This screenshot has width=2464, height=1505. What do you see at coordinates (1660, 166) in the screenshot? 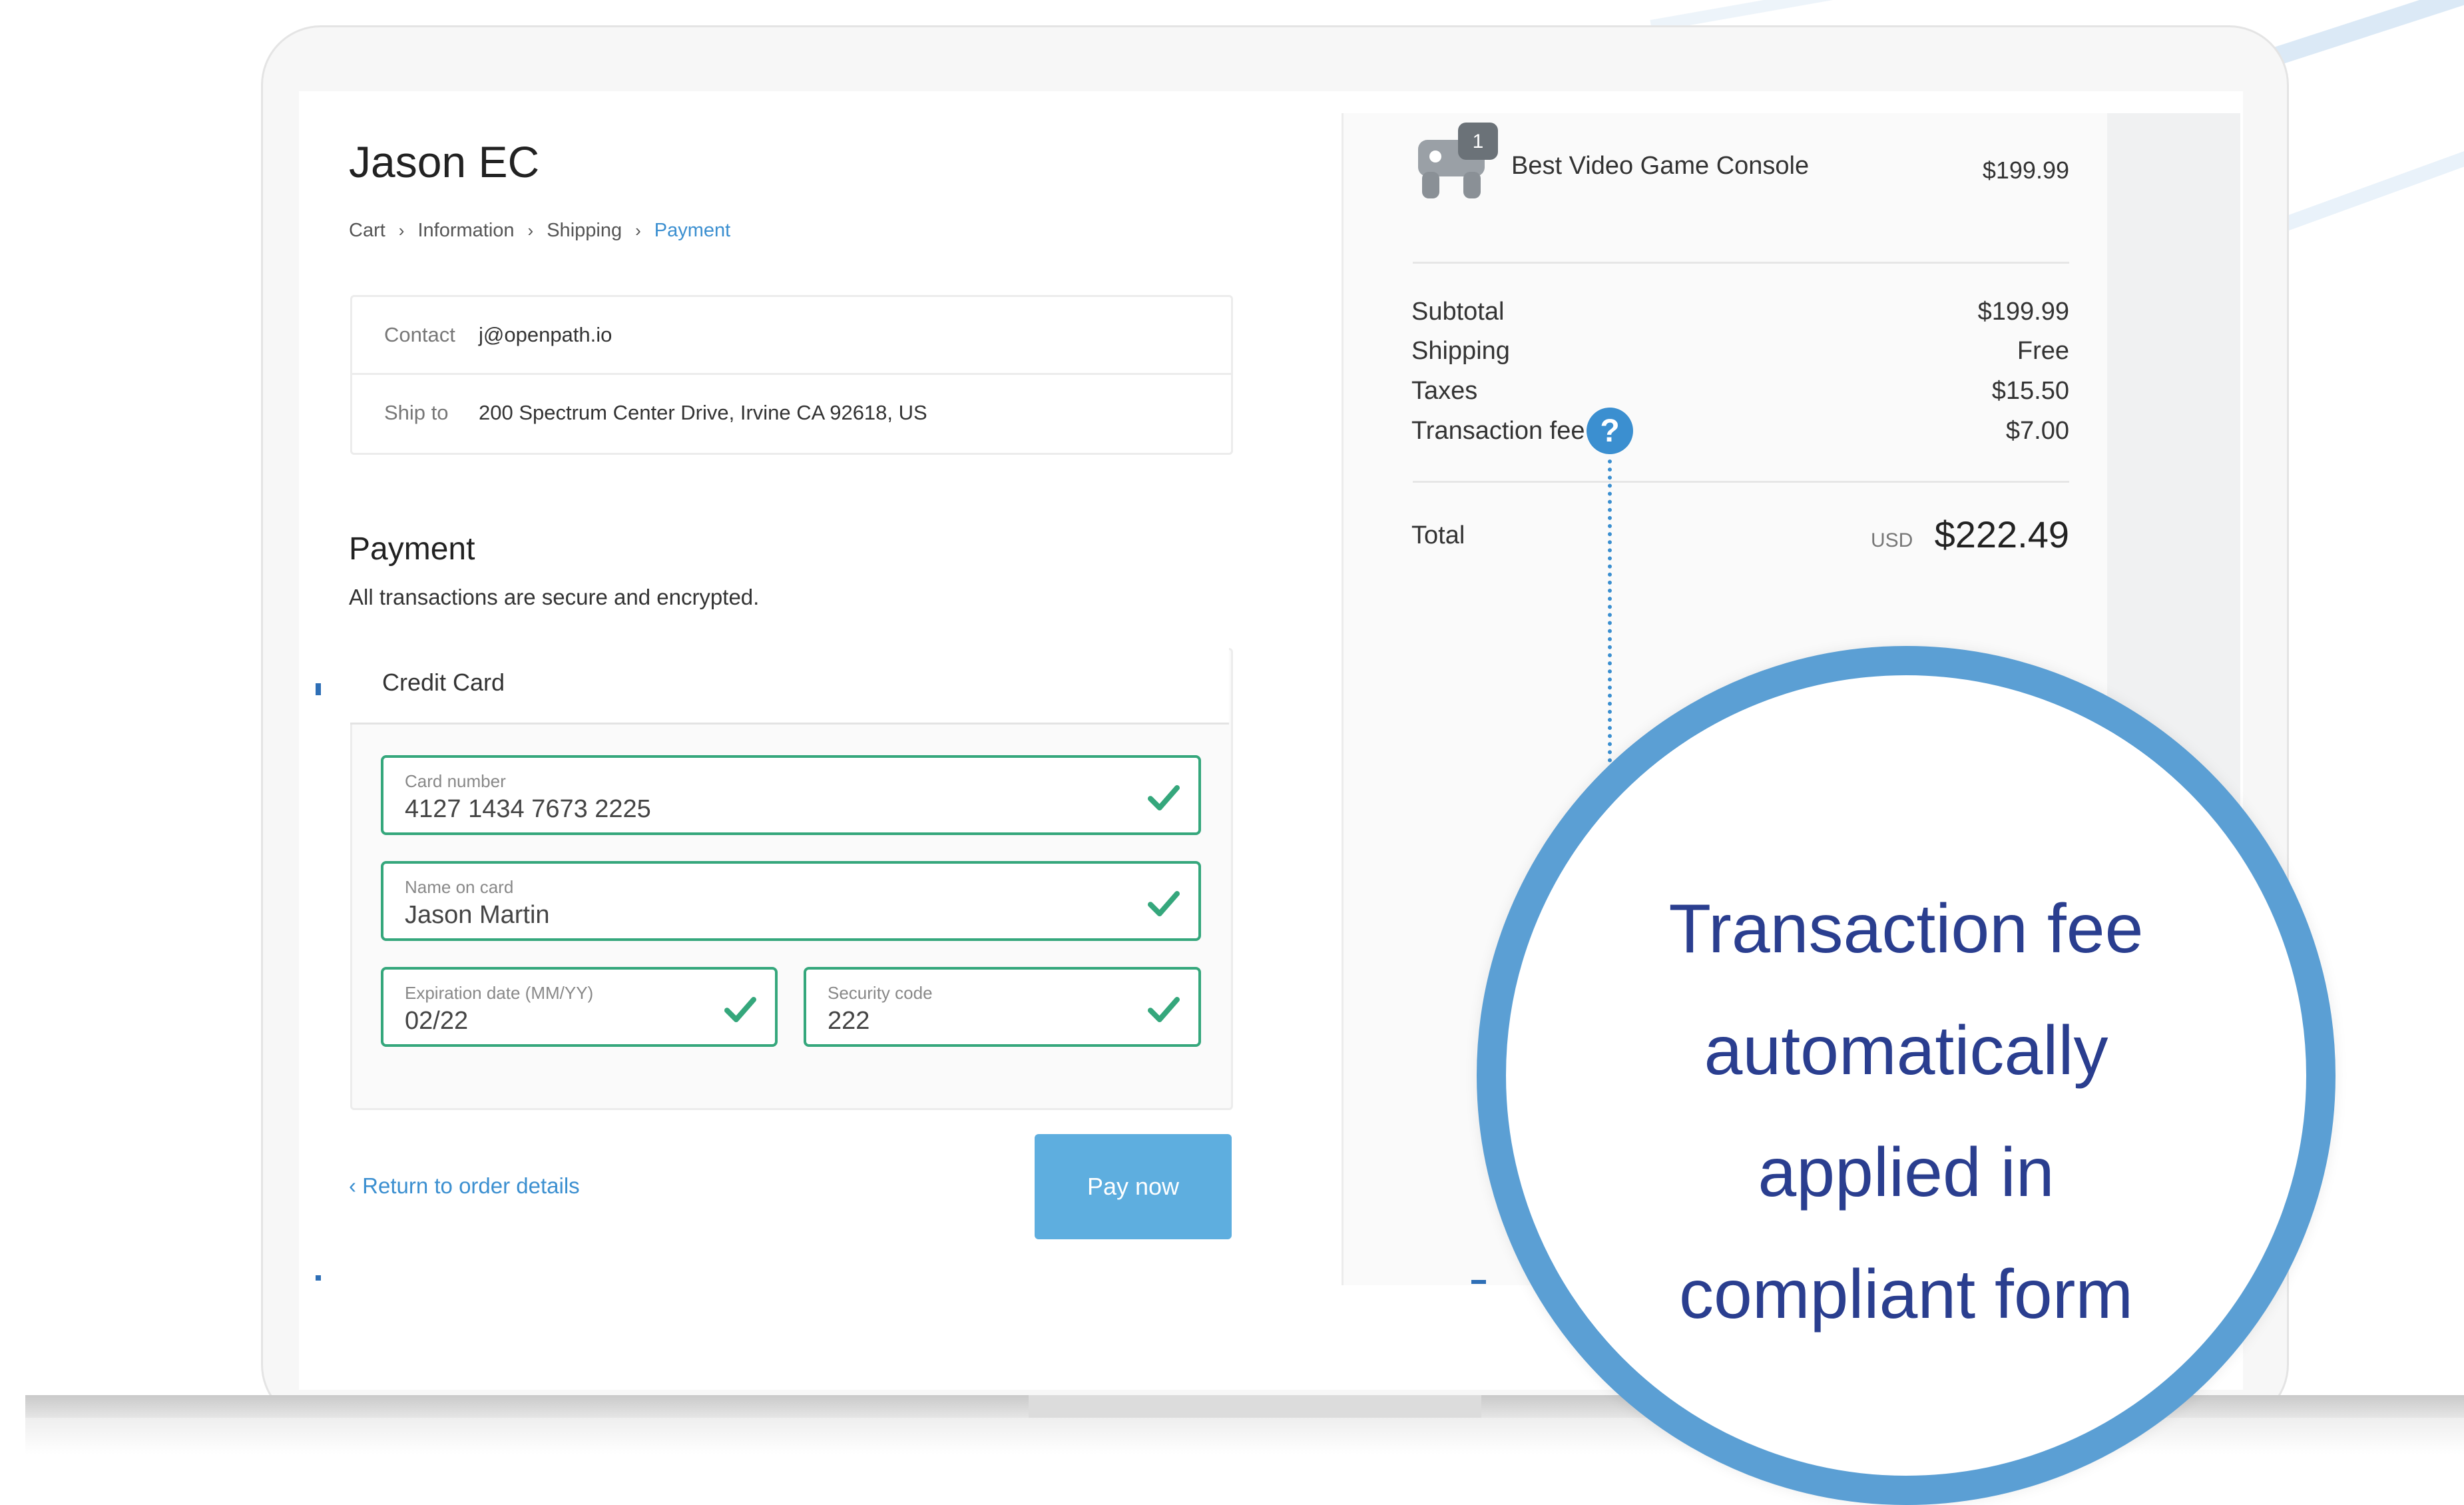
I see `product-name: Best Video Game Console` at bounding box center [1660, 166].